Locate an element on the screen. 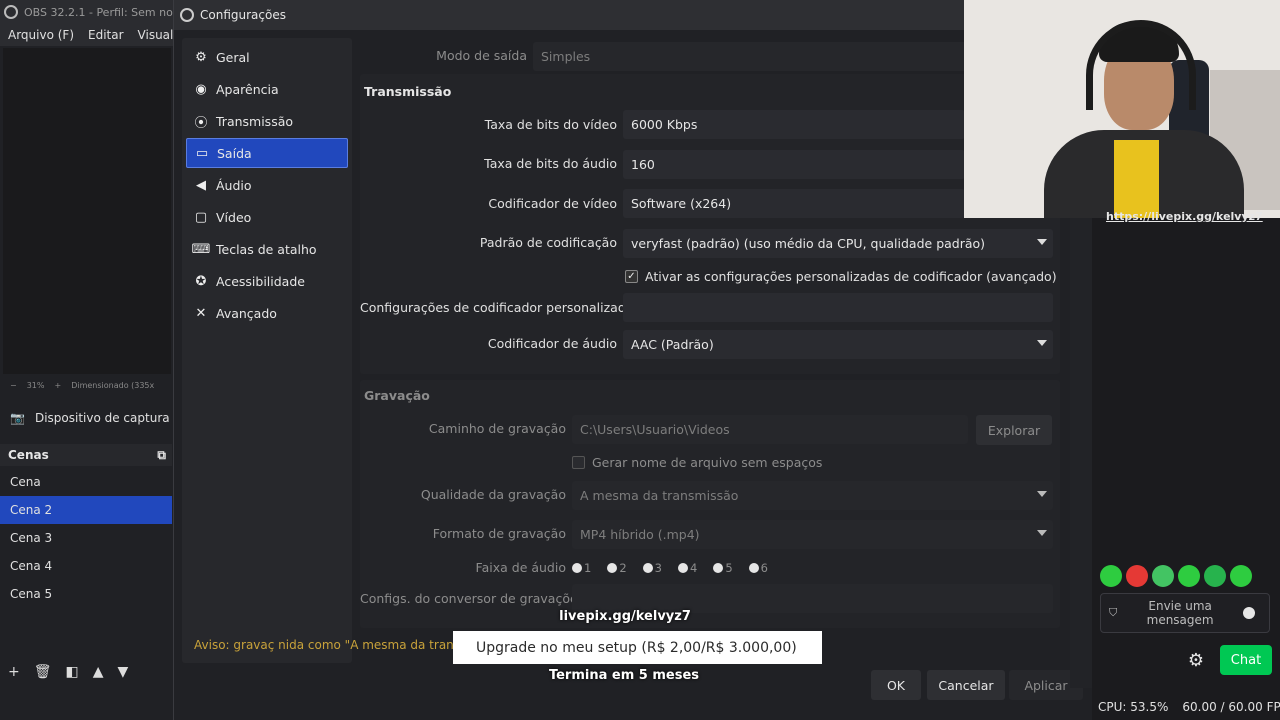 This screenshot has height=720, width=1280. recording-quality-label: Qualidade da gravação is located at coordinates (493, 494).